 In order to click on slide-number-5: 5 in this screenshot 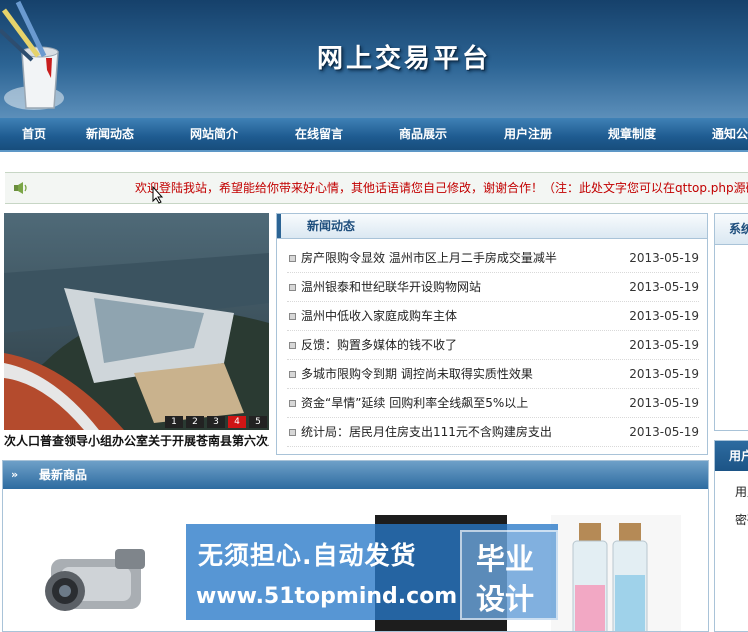, I will do `click(258, 422)`.